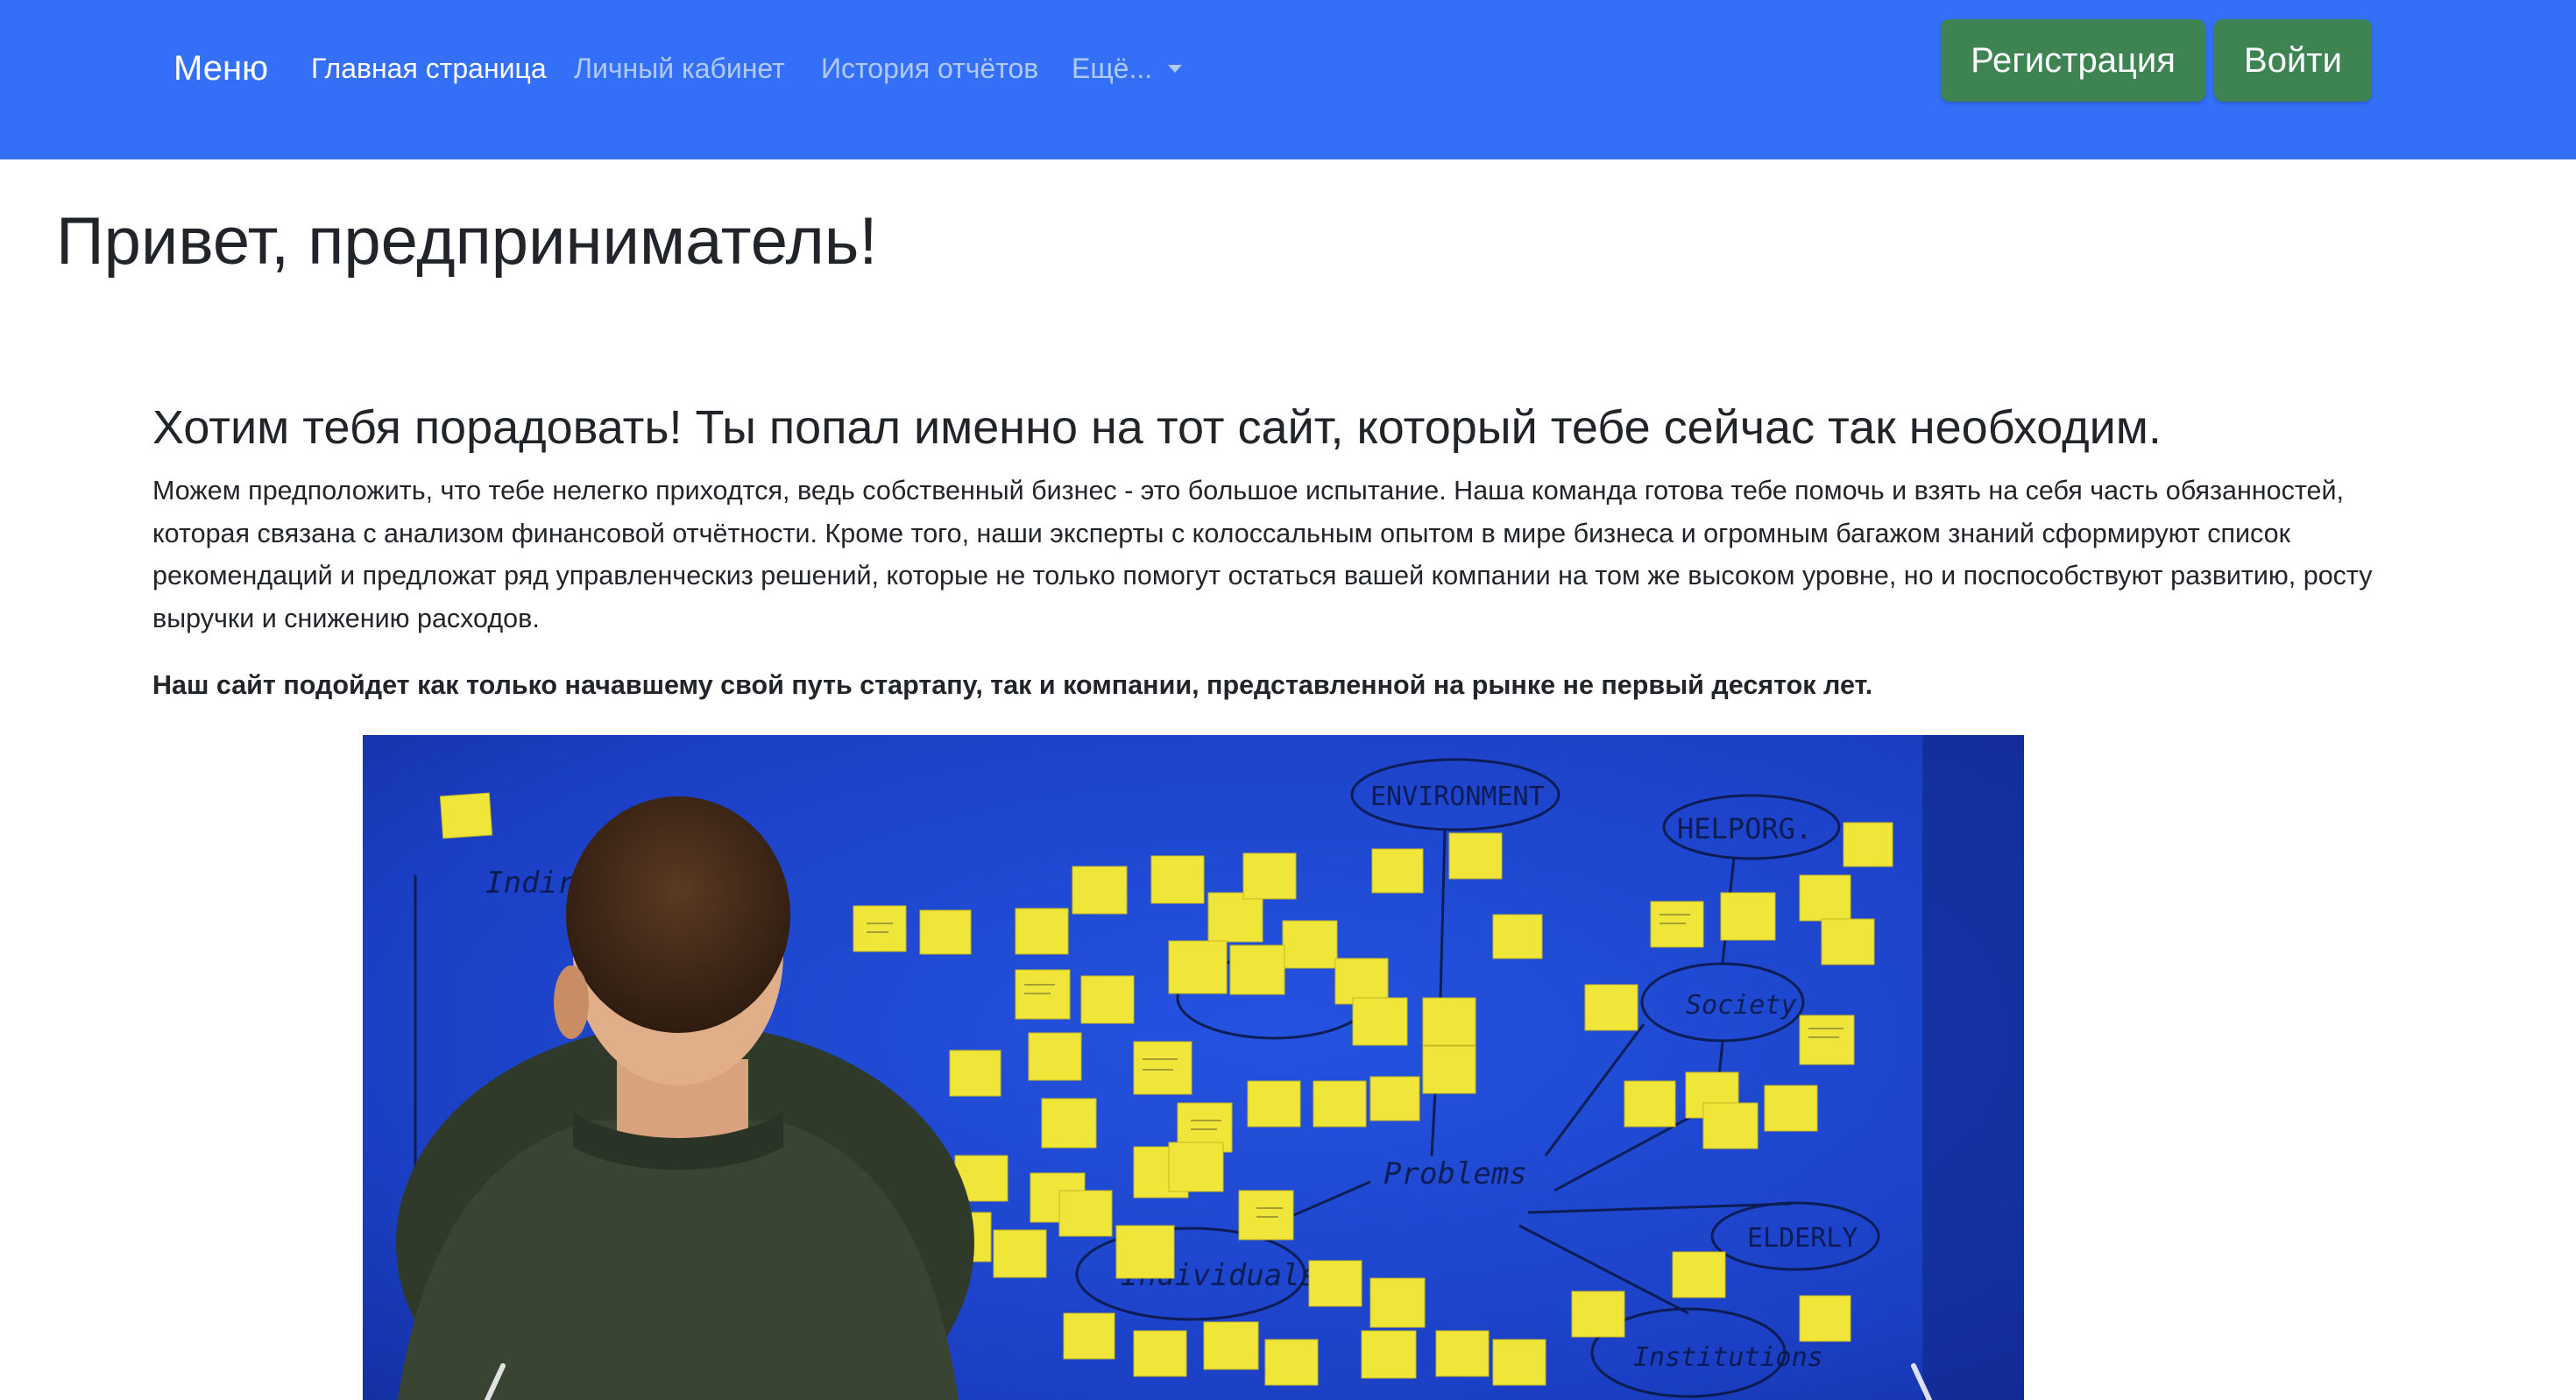  Describe the element at coordinates (929, 68) in the screenshot. I see `nav-link-reports-history: История отчётов` at that location.